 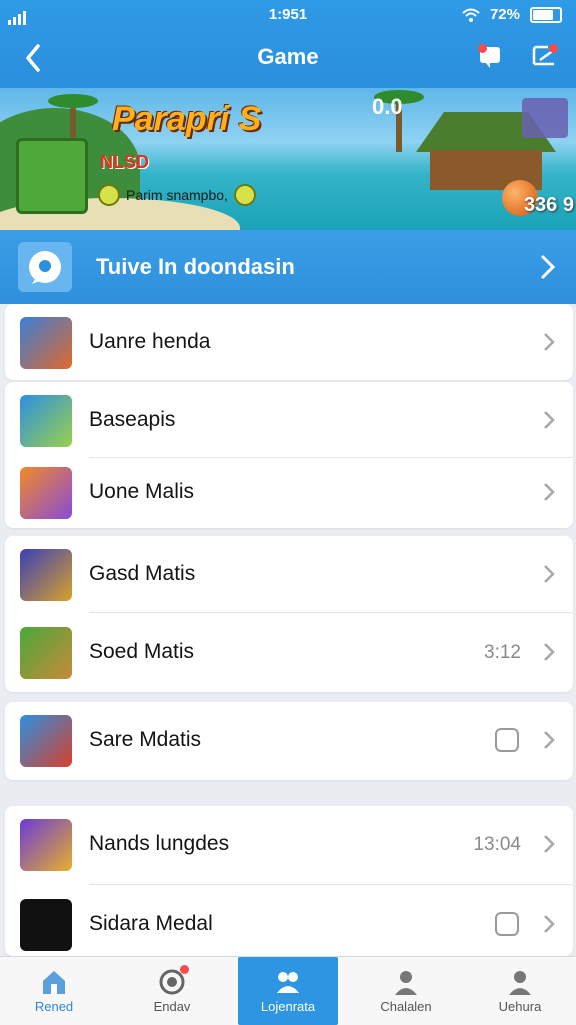 I want to click on tab-discover: Endav, so click(x=172, y=991).